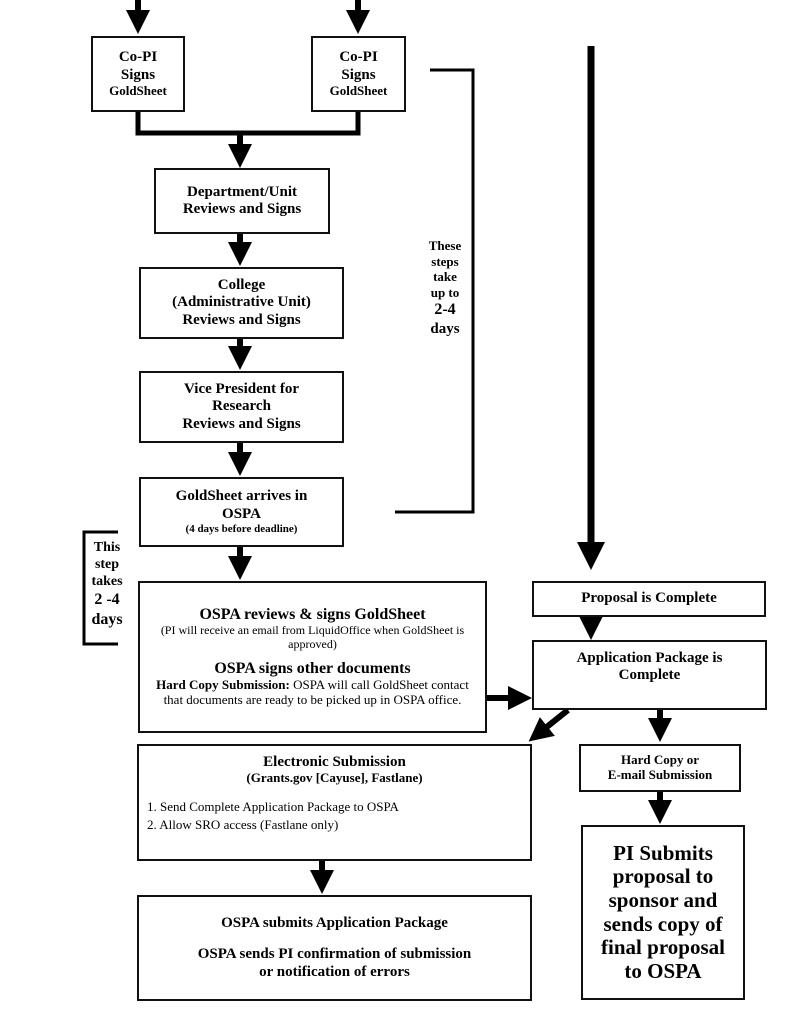 The width and height of the screenshot is (791, 1024). Describe the element at coordinates (445, 292) in the screenshot. I see `note-text: up to` at that location.